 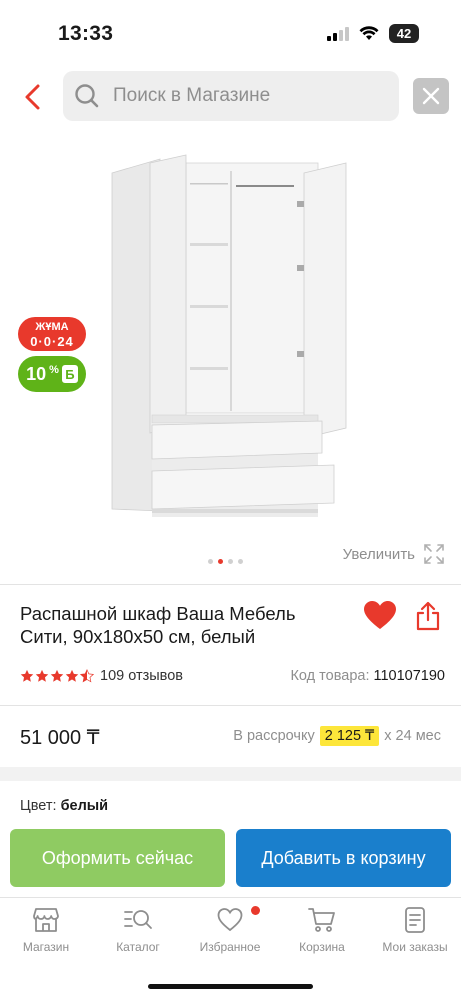 I want to click on bonus-icon: Б, so click(x=69, y=374).